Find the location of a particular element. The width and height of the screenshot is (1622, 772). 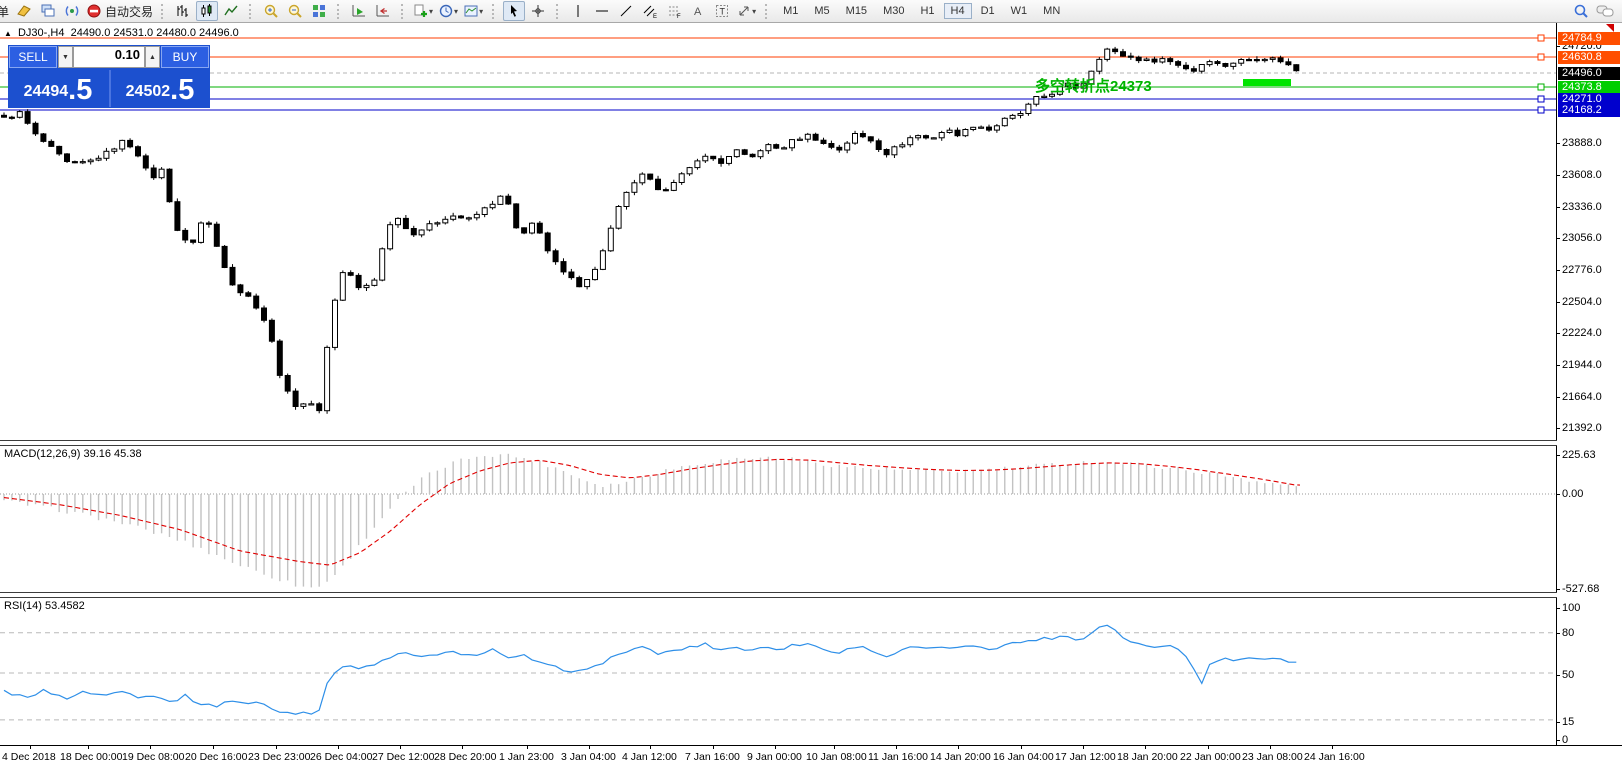

price-axis-border is located at coordinates (1556, 383).